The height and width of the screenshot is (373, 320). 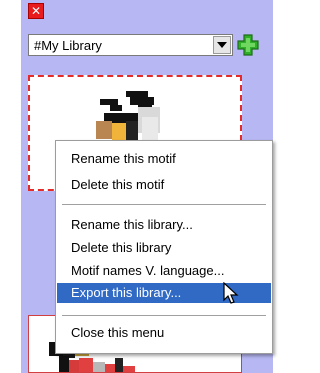 I want to click on chevron-down-icon, so click(x=222, y=45).